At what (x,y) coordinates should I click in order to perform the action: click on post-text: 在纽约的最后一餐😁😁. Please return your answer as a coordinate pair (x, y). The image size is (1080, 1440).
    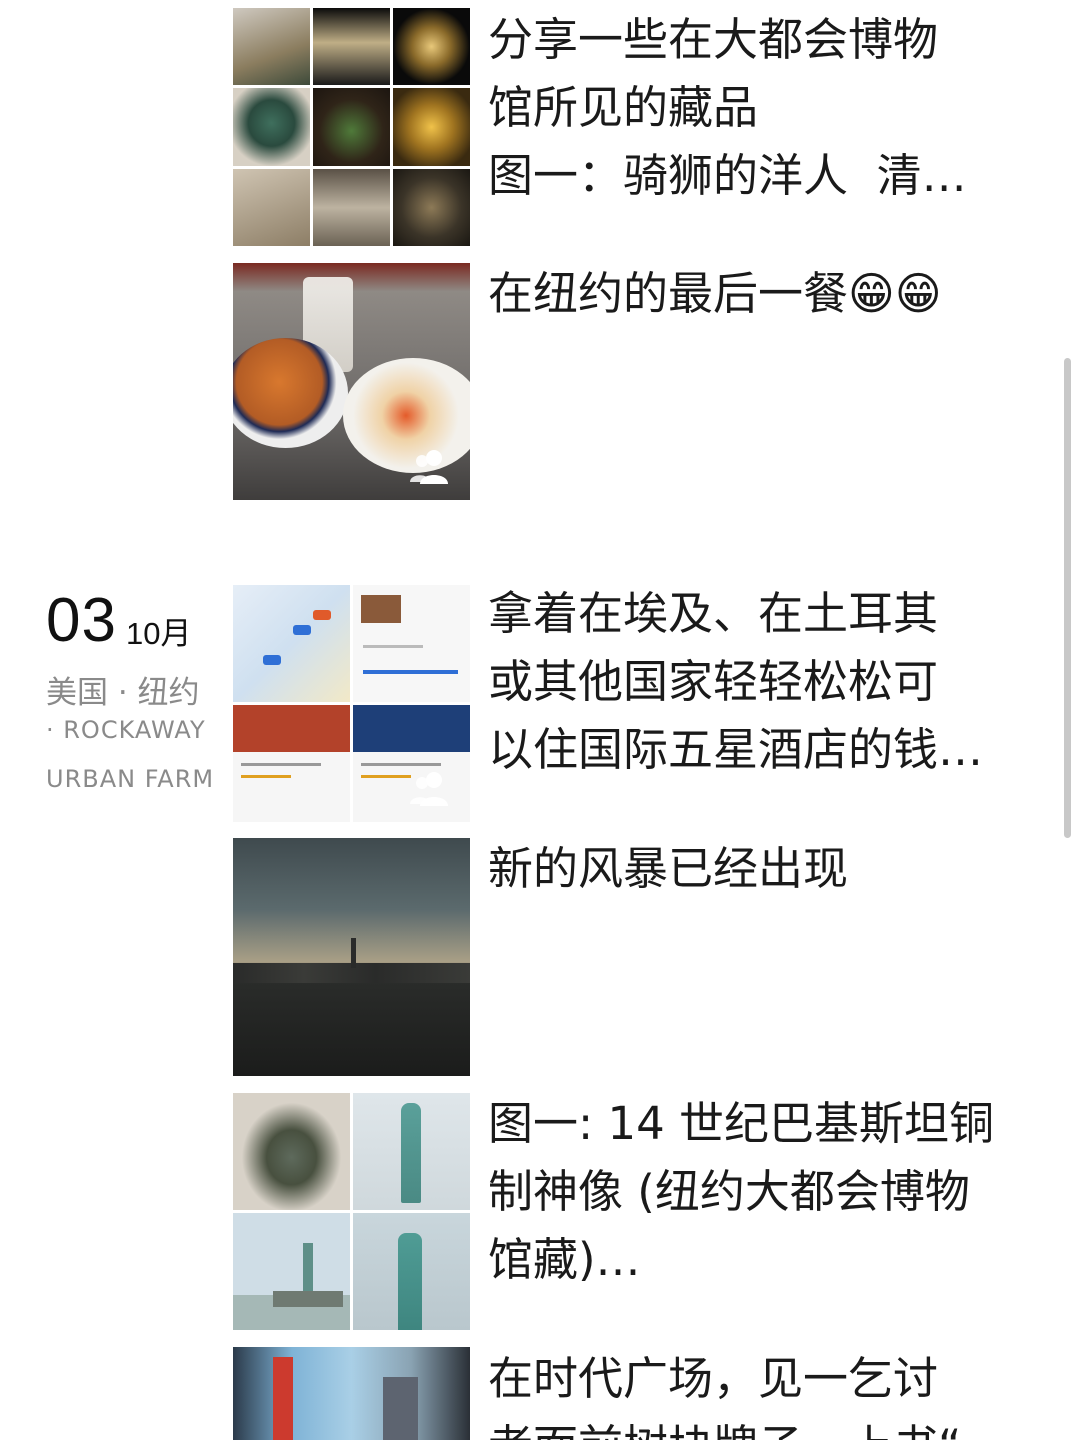
    Looking at the image, I should click on (715, 293).